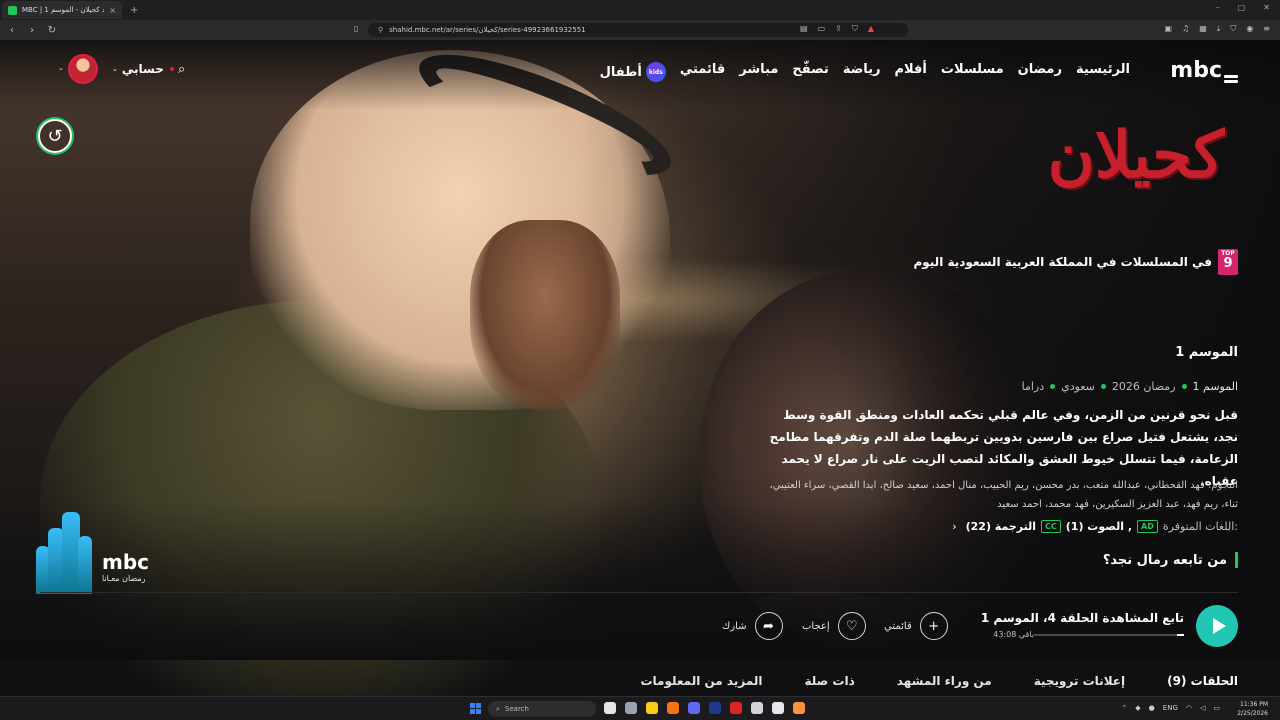 This screenshot has height=720, width=1280. Describe the element at coordinates (32, 30) in the screenshot. I see `forward-icon: ›` at that location.